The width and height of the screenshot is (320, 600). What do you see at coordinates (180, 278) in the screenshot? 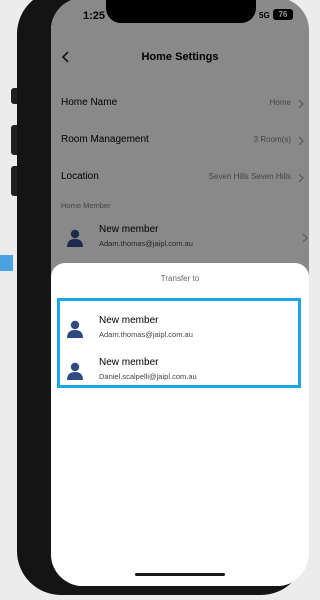
I see `sheet-title: Transfer to` at bounding box center [180, 278].